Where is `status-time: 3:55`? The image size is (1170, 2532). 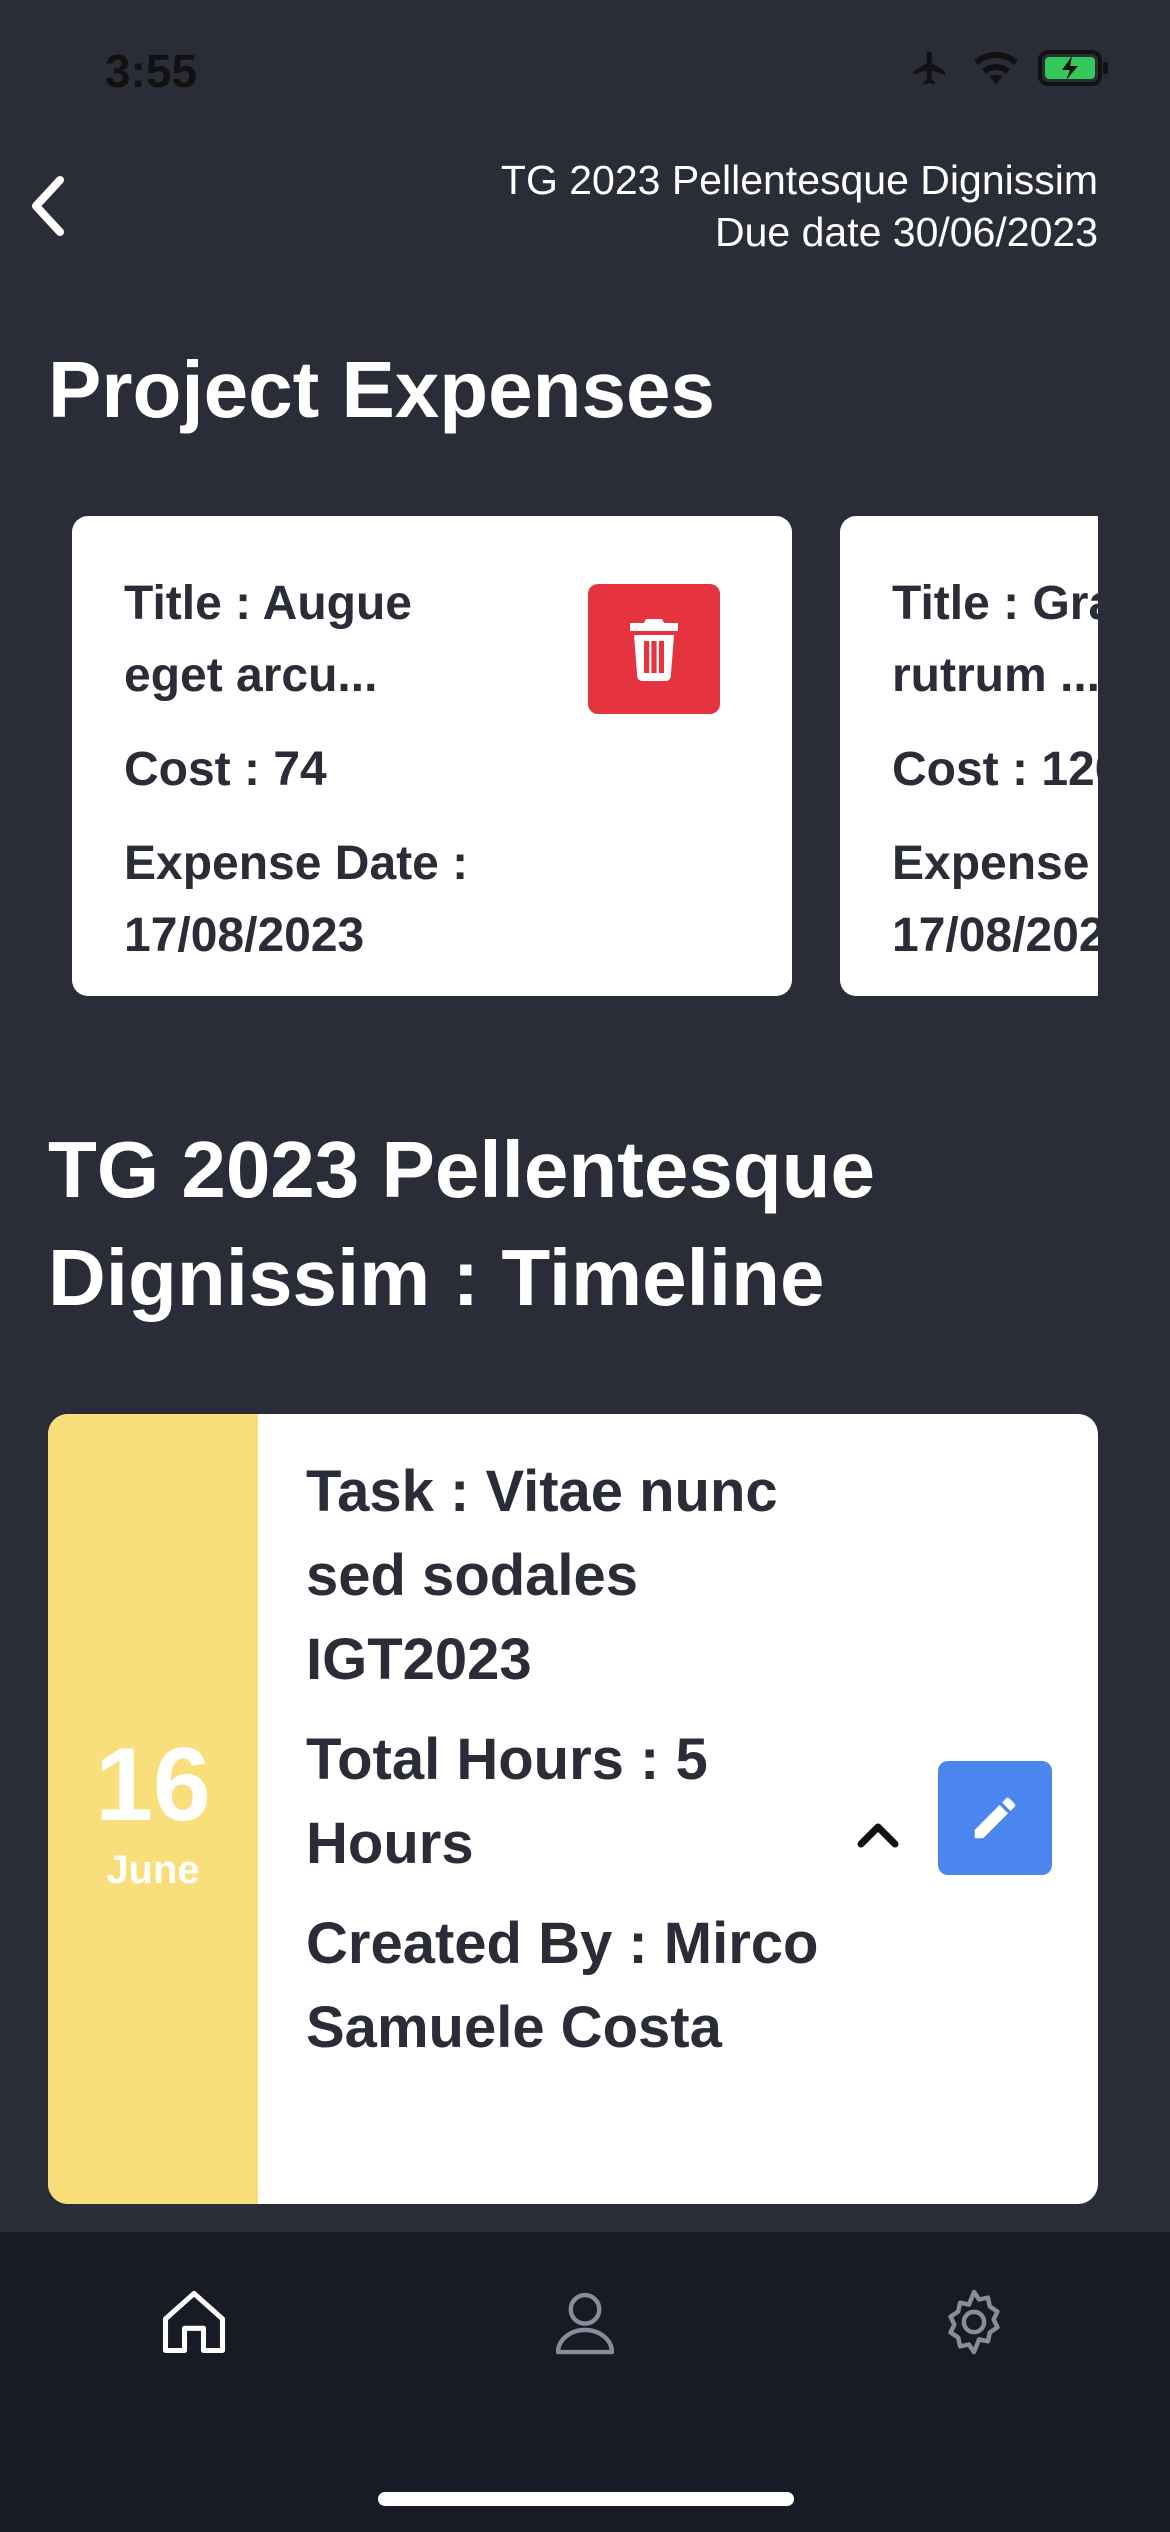
status-time: 3:55 is located at coordinates (151, 71).